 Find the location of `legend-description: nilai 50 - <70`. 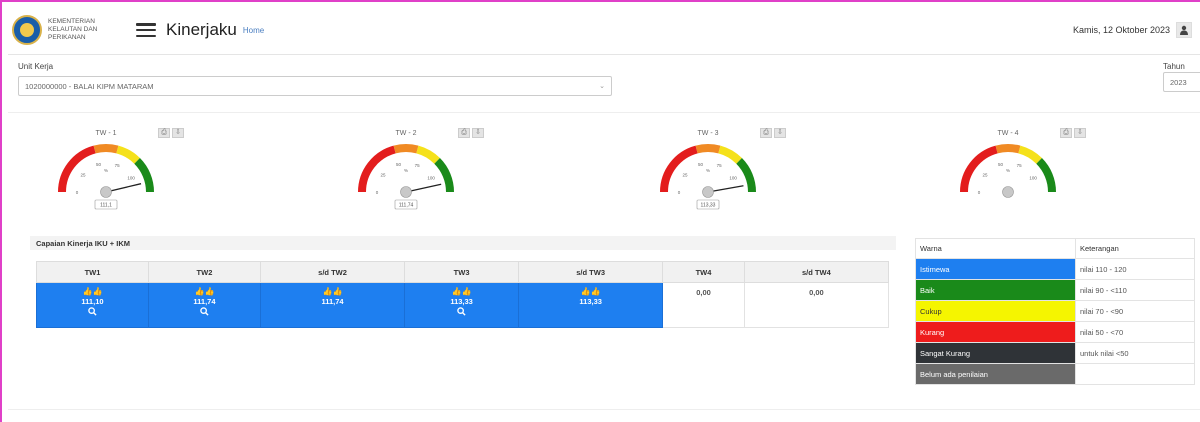

legend-description: nilai 50 - <70 is located at coordinates (1135, 332).